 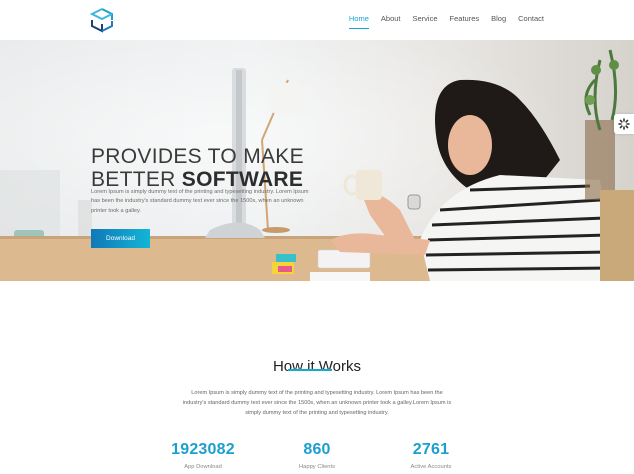 What do you see at coordinates (531, 21) in the screenshot?
I see `nav-item-contact: Contact` at bounding box center [531, 21].